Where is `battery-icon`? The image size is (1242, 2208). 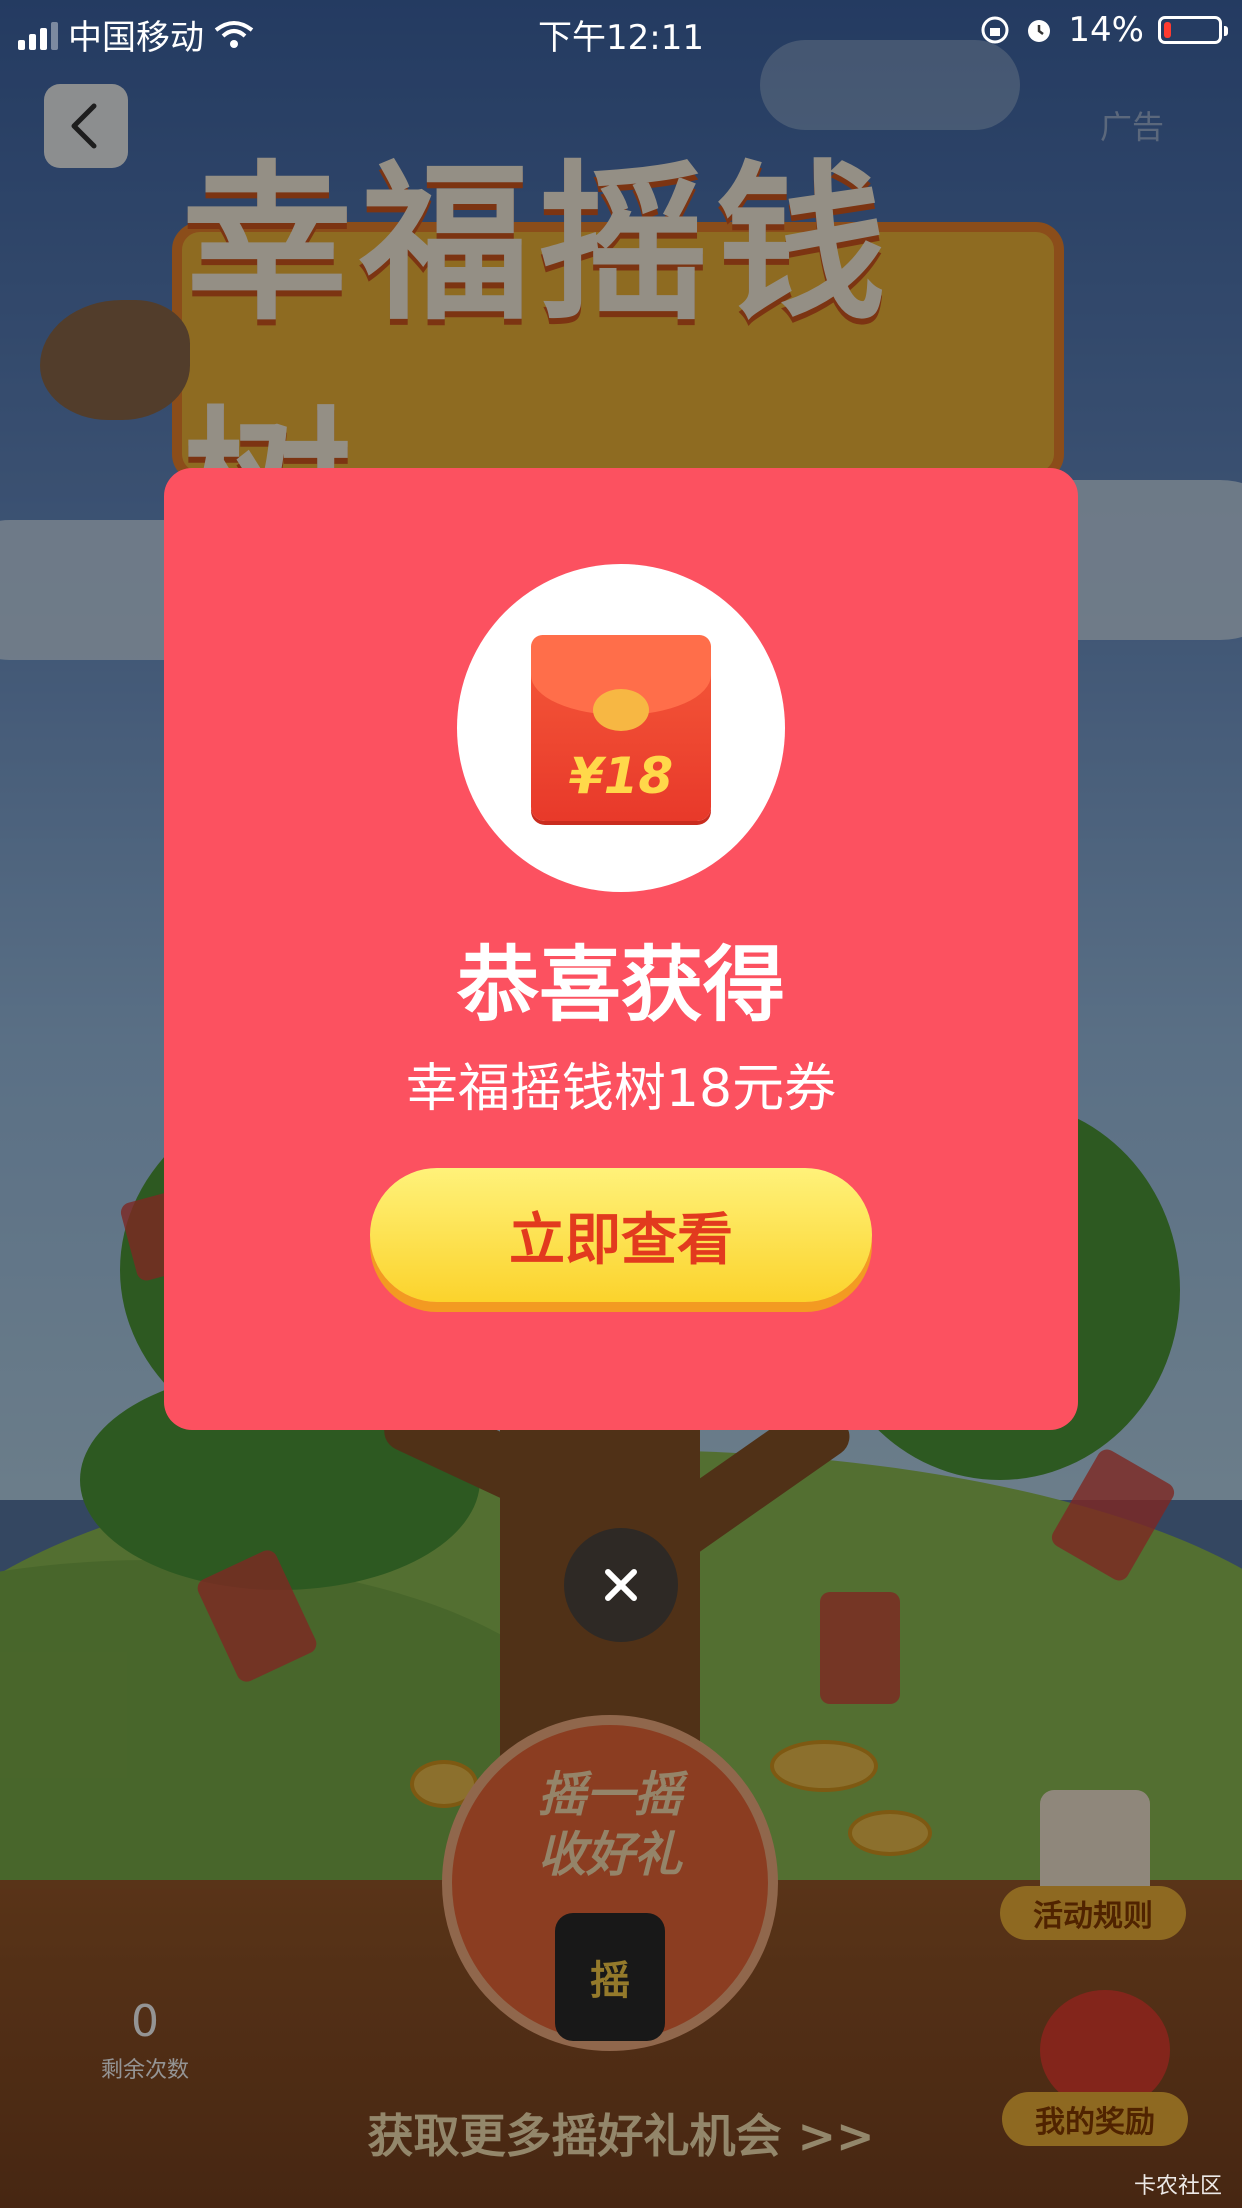 battery-icon is located at coordinates (1193, 30).